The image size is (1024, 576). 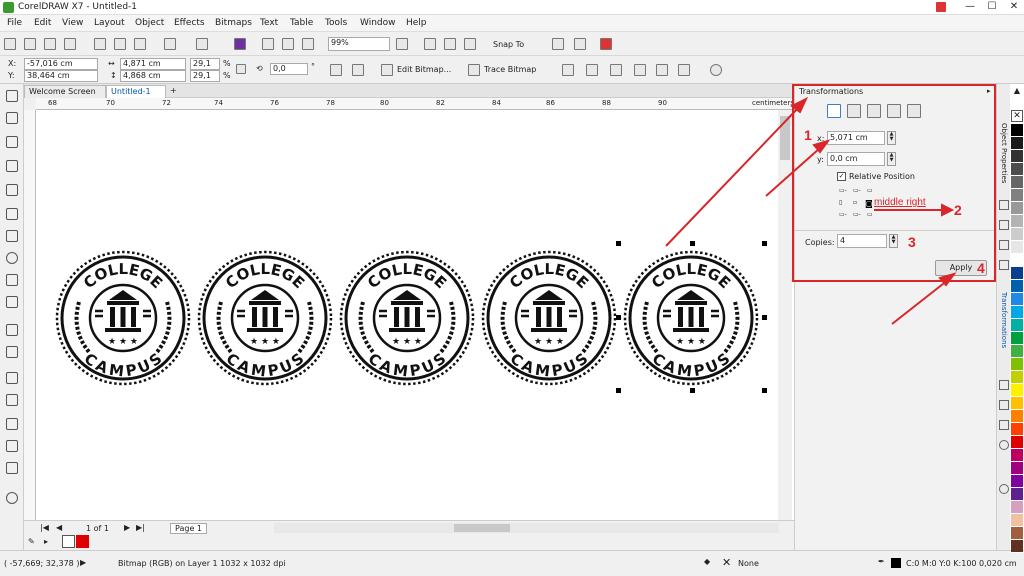 What do you see at coordinates (580, 44) in the screenshot?
I see `application-launcher-icon` at bounding box center [580, 44].